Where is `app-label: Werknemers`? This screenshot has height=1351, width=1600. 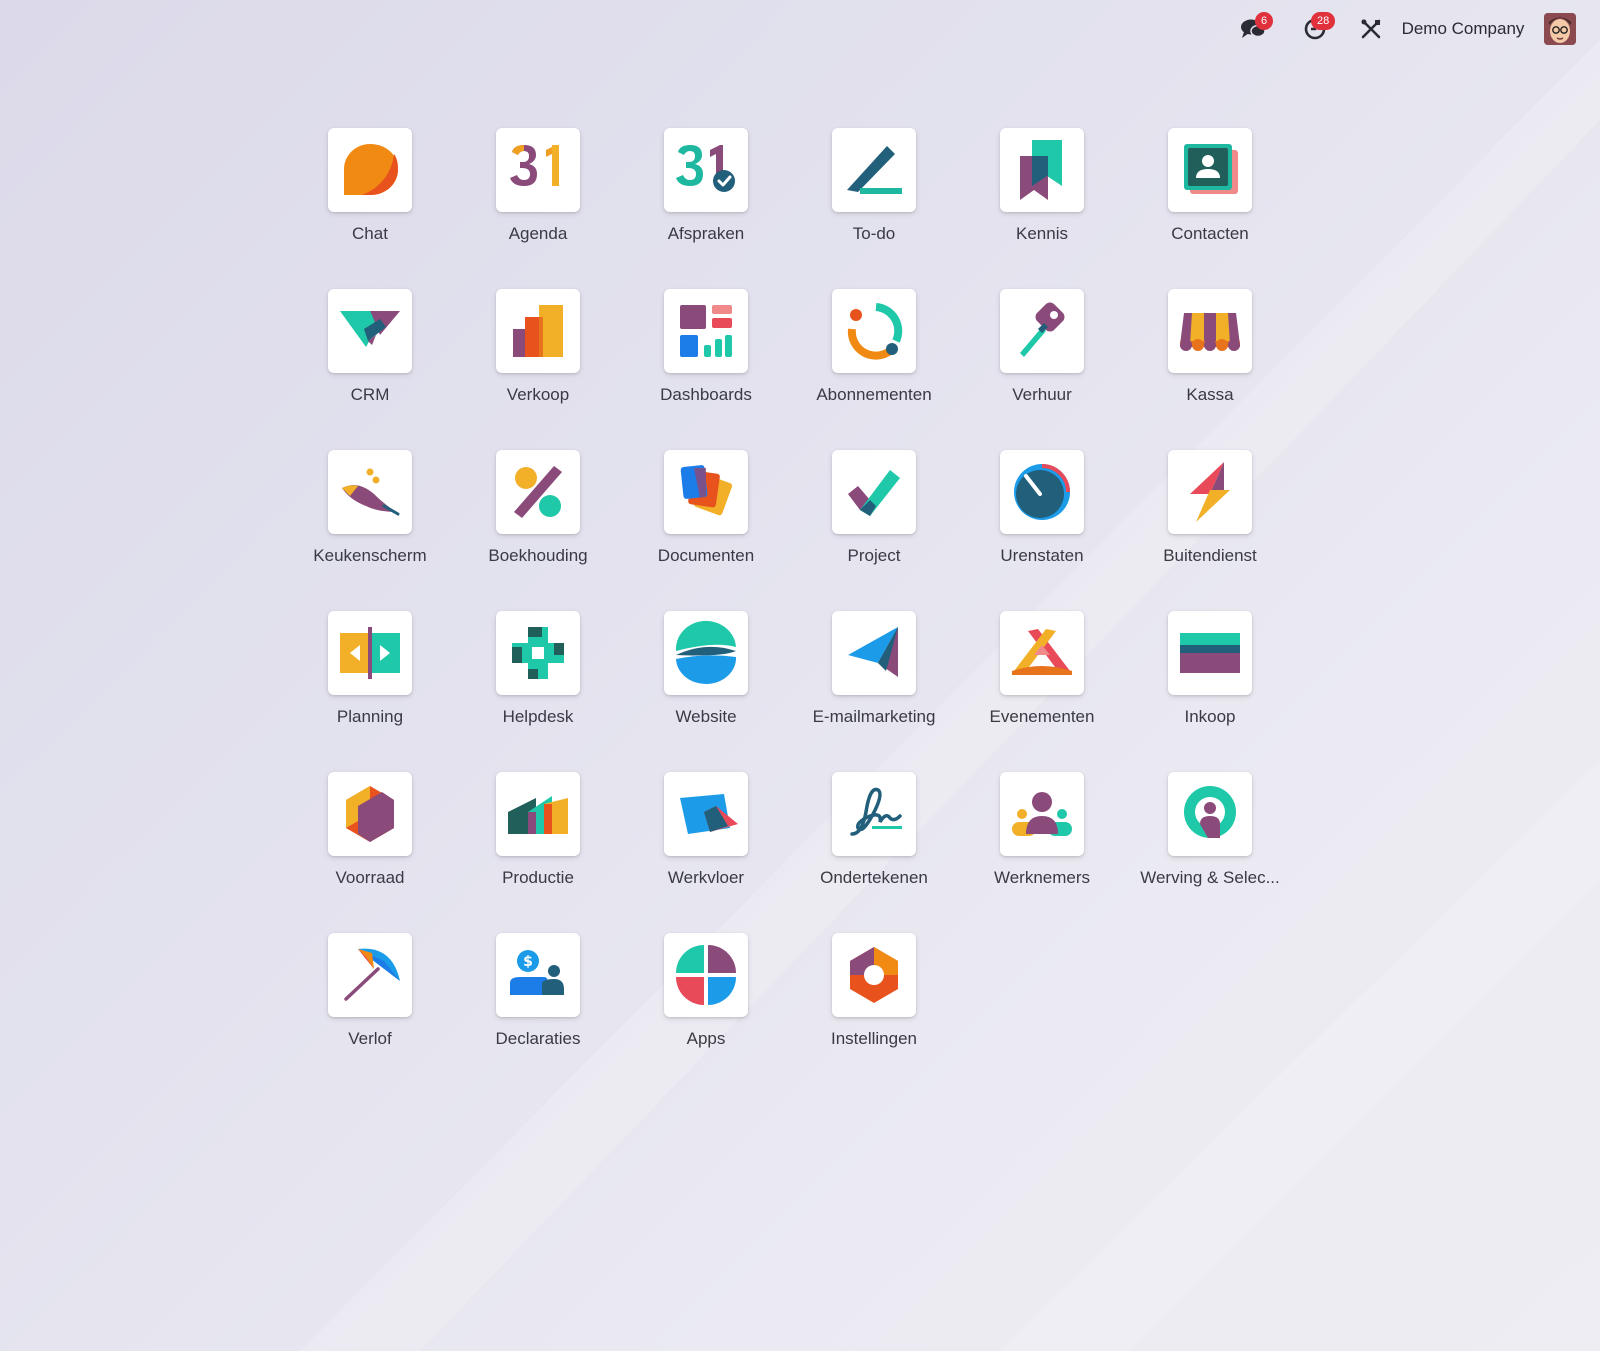
app-label: Werknemers is located at coordinates (1042, 877).